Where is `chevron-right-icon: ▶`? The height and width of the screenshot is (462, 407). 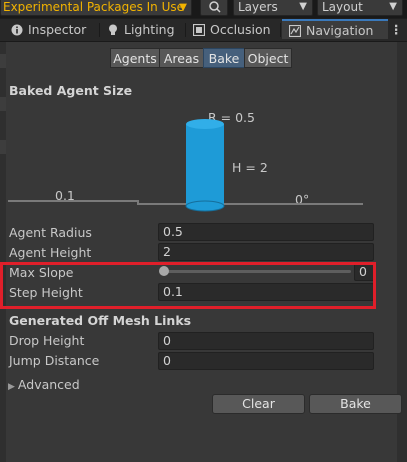 chevron-right-icon: ▶ is located at coordinates (11, 387).